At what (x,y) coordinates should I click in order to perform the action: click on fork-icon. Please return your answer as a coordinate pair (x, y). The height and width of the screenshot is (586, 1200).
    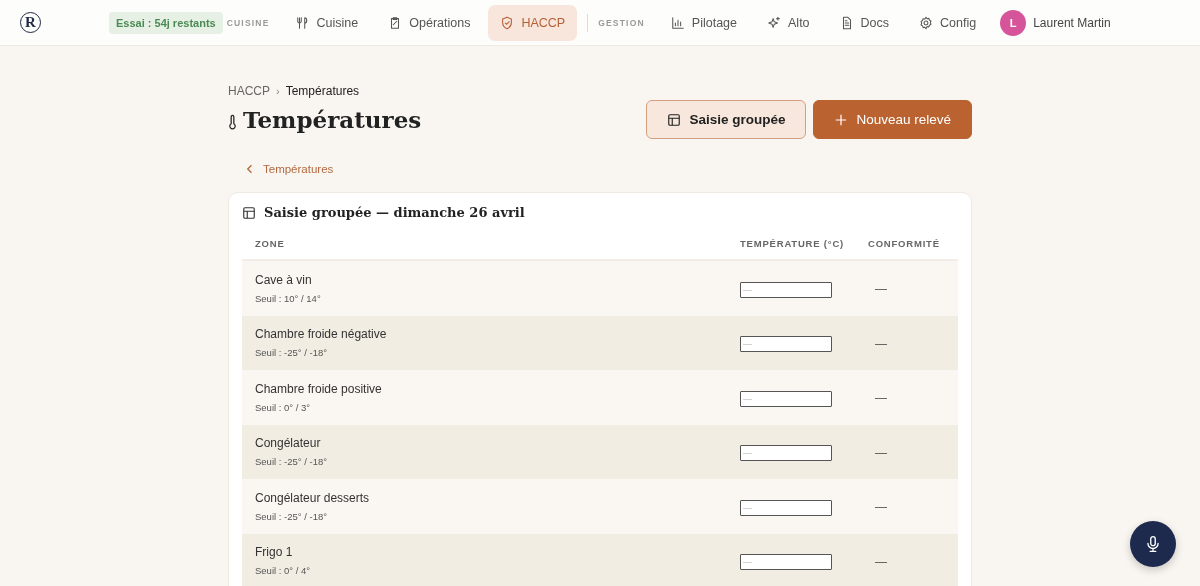
    Looking at the image, I should click on (302, 22).